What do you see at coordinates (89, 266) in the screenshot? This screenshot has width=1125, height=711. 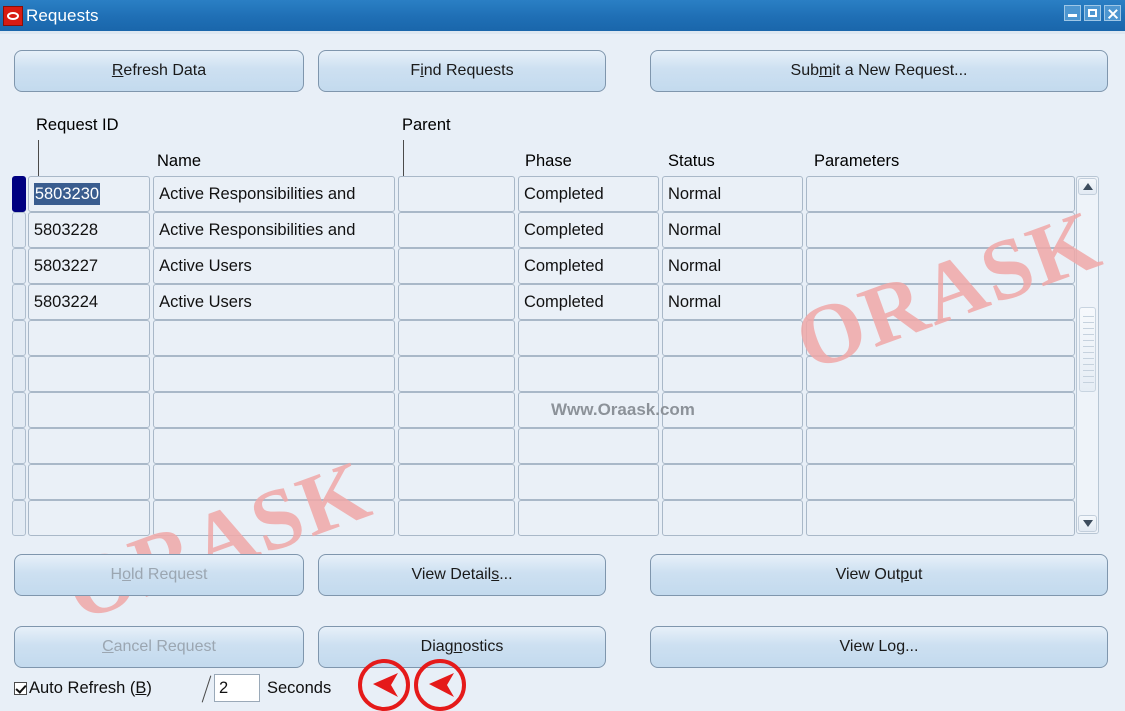 I see `cell-request-id: 5803227` at bounding box center [89, 266].